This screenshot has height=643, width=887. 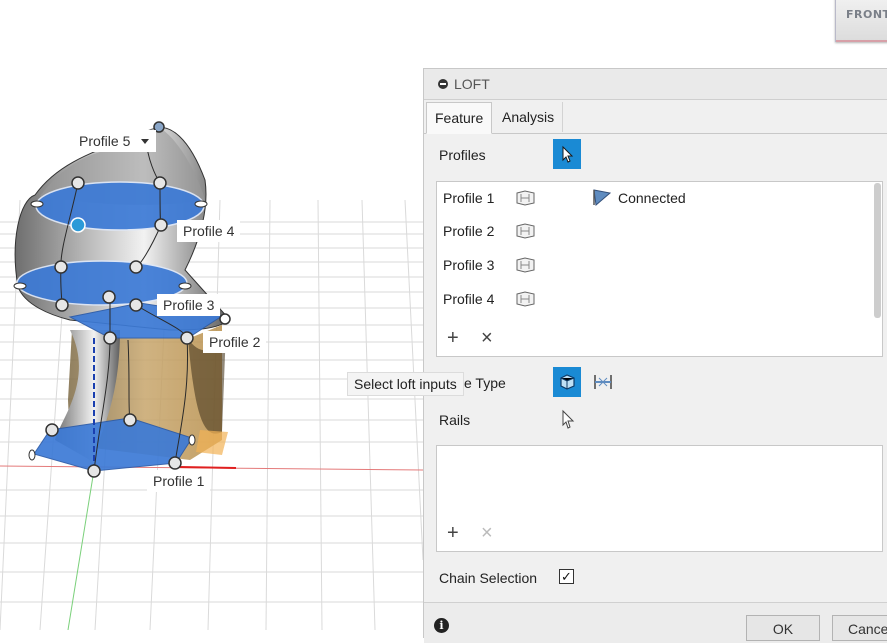 I want to click on cursor-arrow-icon, so click(x=568, y=154).